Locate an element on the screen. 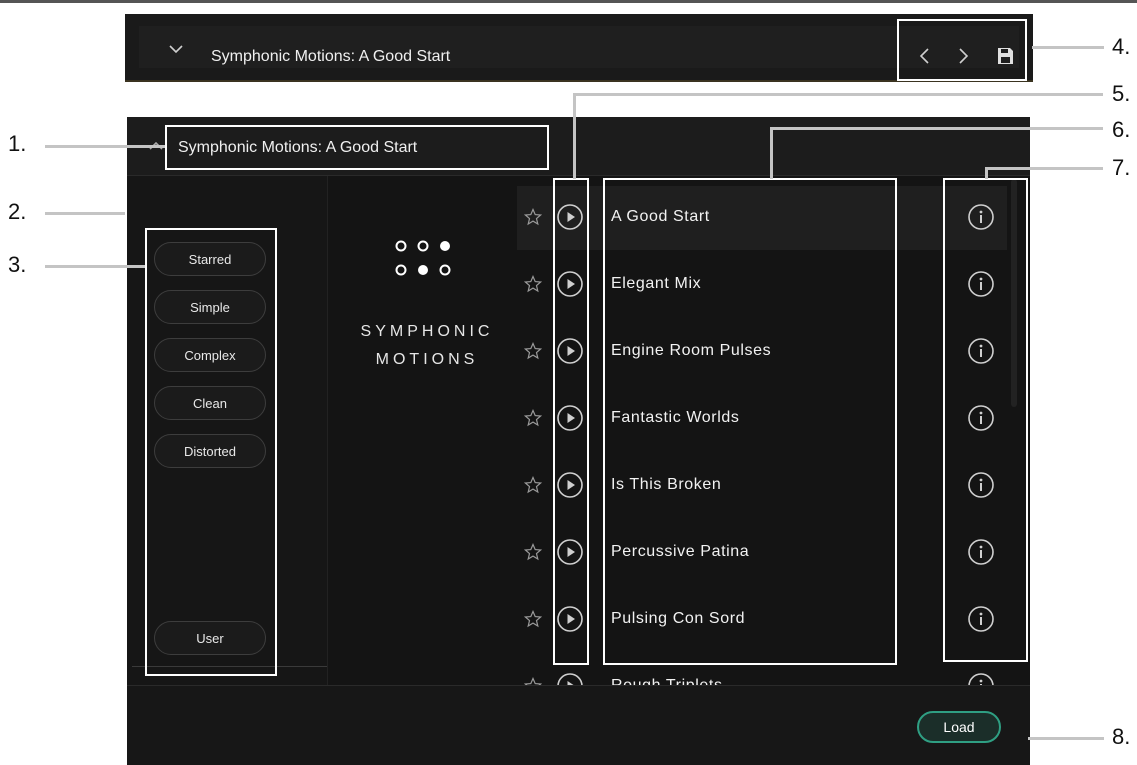 This screenshot has height=765, width=1137. leader-line-7-drop is located at coordinates (986, 173).